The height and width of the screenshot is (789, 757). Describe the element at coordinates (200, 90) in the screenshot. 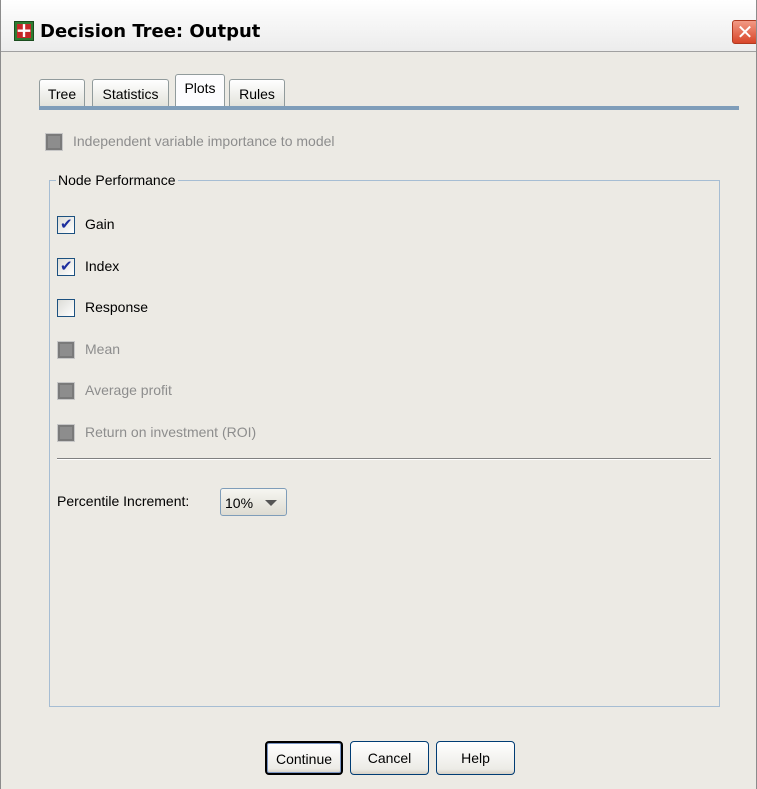

I see `tab-plots: Plots` at that location.